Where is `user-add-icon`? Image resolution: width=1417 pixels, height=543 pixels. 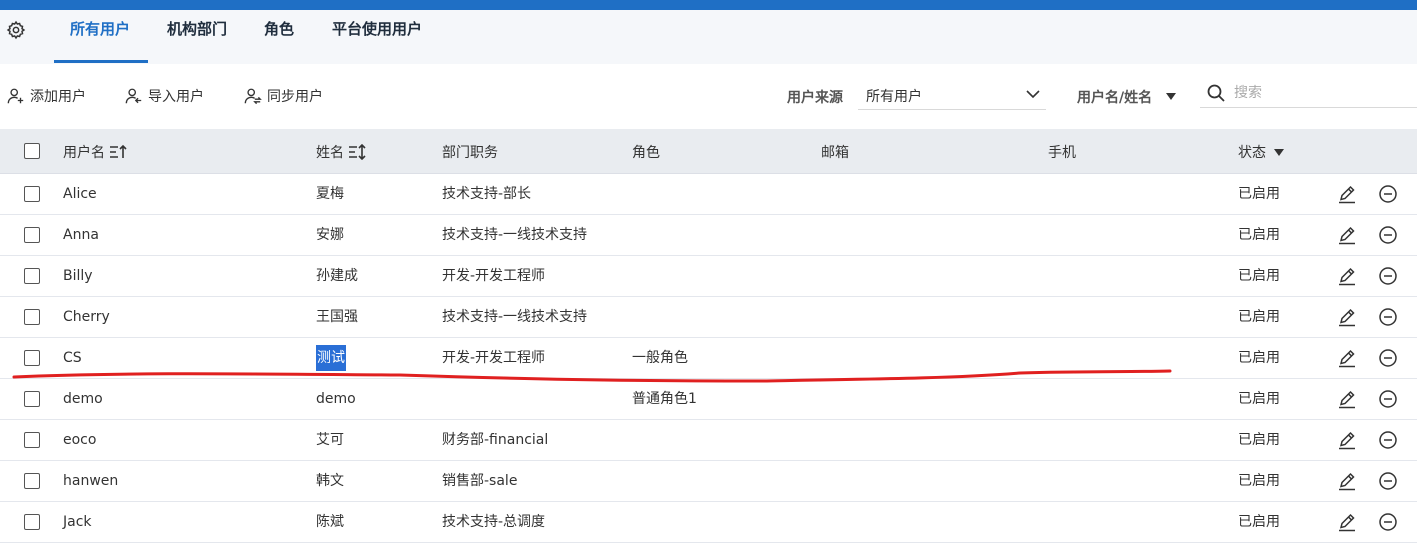
user-add-icon is located at coordinates (15, 96).